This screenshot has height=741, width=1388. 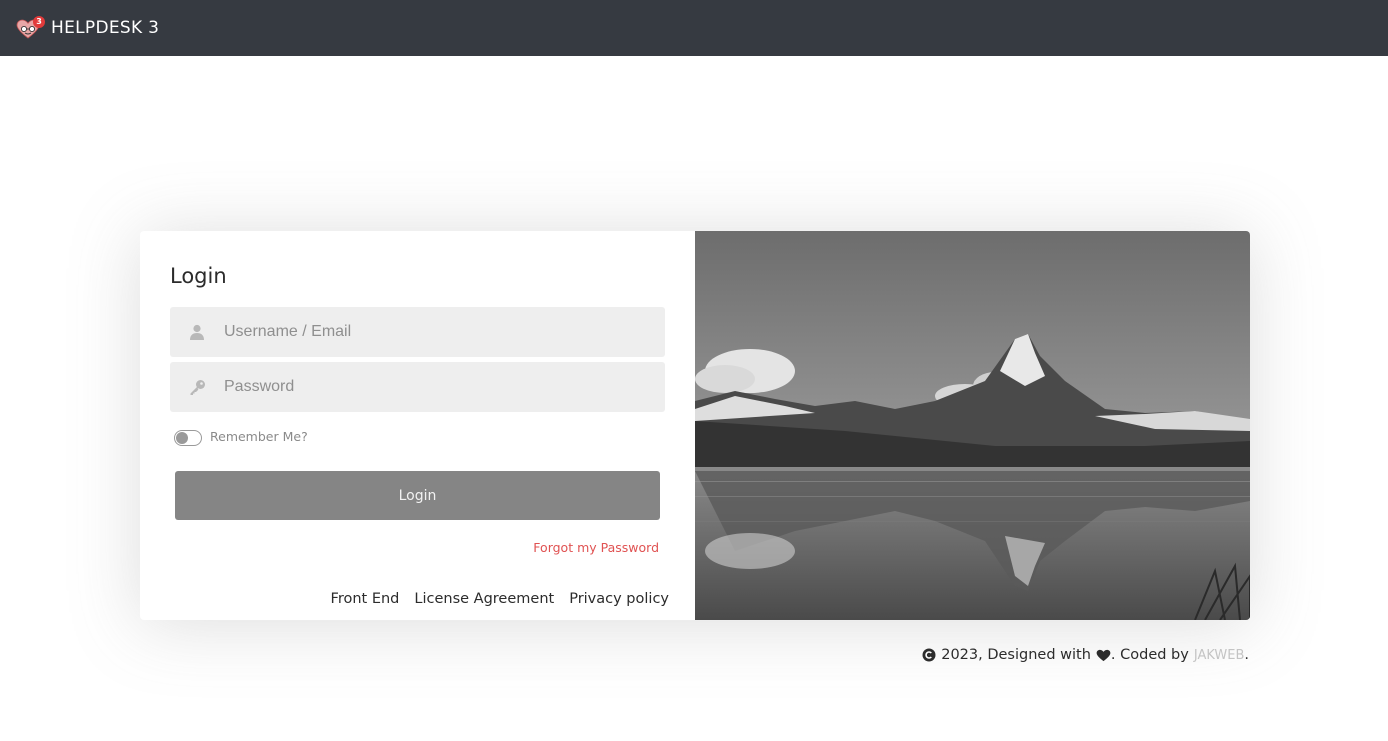 What do you see at coordinates (30, 28) in the screenshot?
I see `helpdesk-logo-icon: 3` at bounding box center [30, 28].